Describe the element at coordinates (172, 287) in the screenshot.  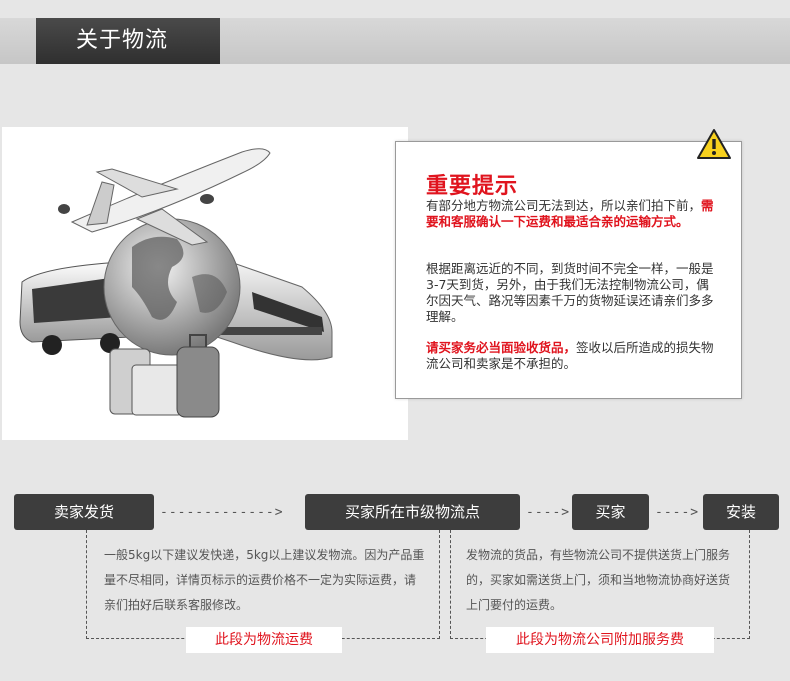
I see `globe-icon` at that location.